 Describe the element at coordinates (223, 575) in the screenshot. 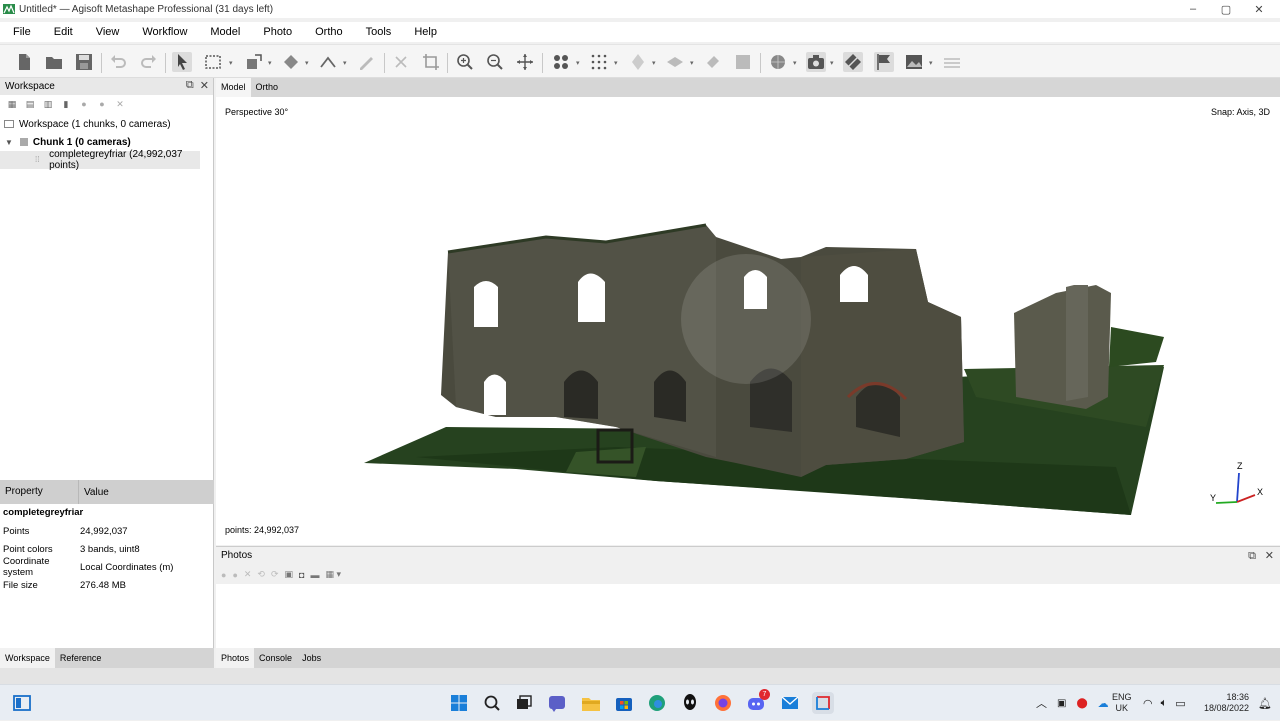

I see `enable-camera-icon: ●` at that location.